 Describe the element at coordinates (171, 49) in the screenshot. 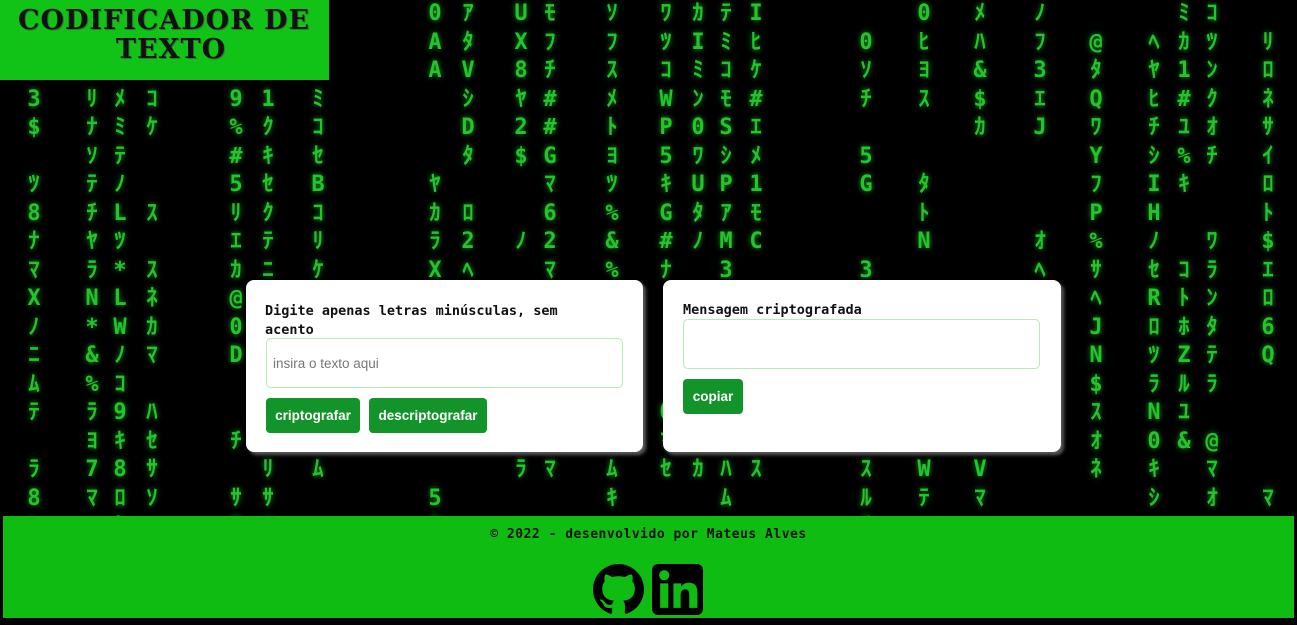

I see `logo-line-2: TEXTO` at that location.